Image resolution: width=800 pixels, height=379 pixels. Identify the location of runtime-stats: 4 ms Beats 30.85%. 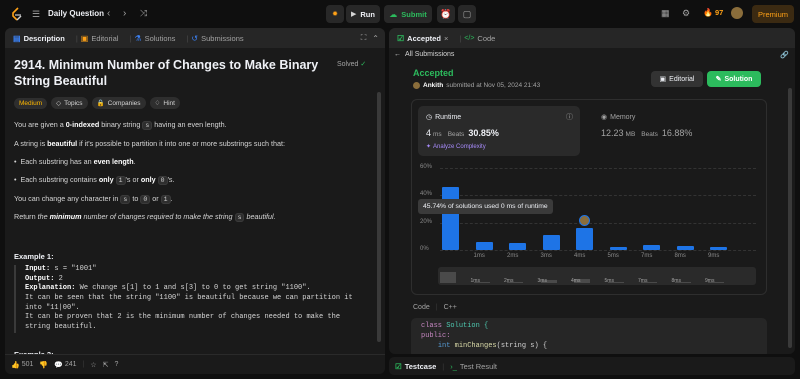
(462, 133).